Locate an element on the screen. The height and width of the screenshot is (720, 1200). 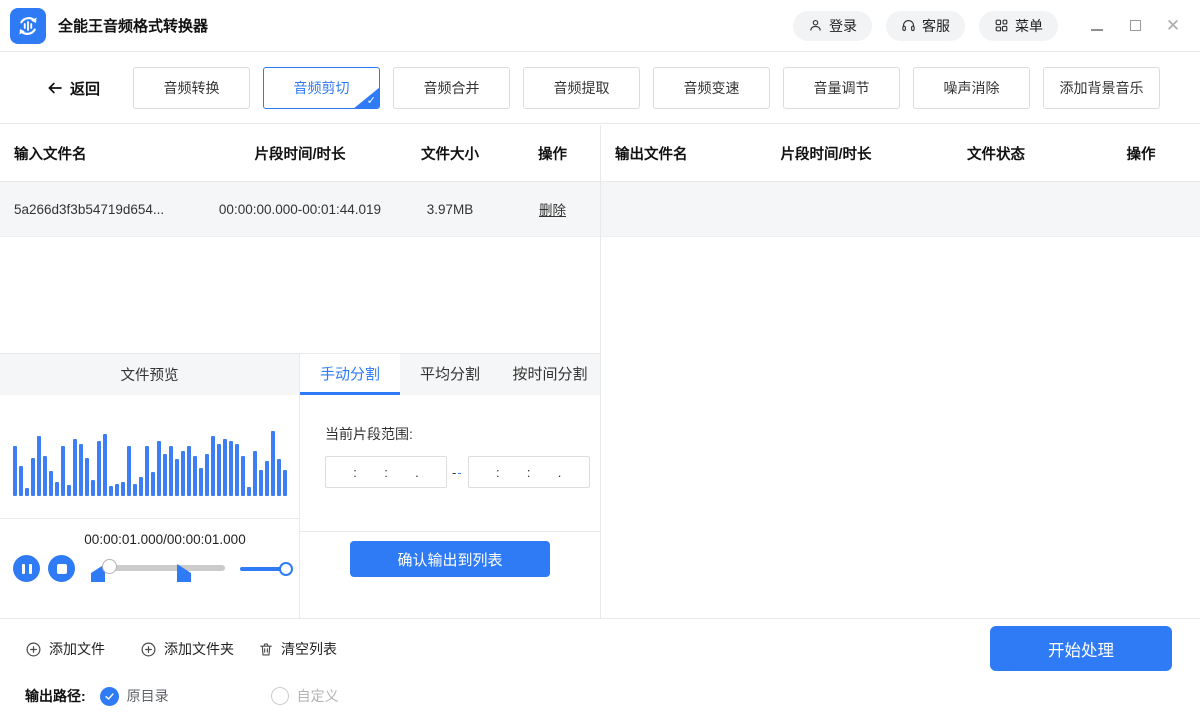
split-tab-平均分割: 平均分割 is located at coordinates (450, 374).